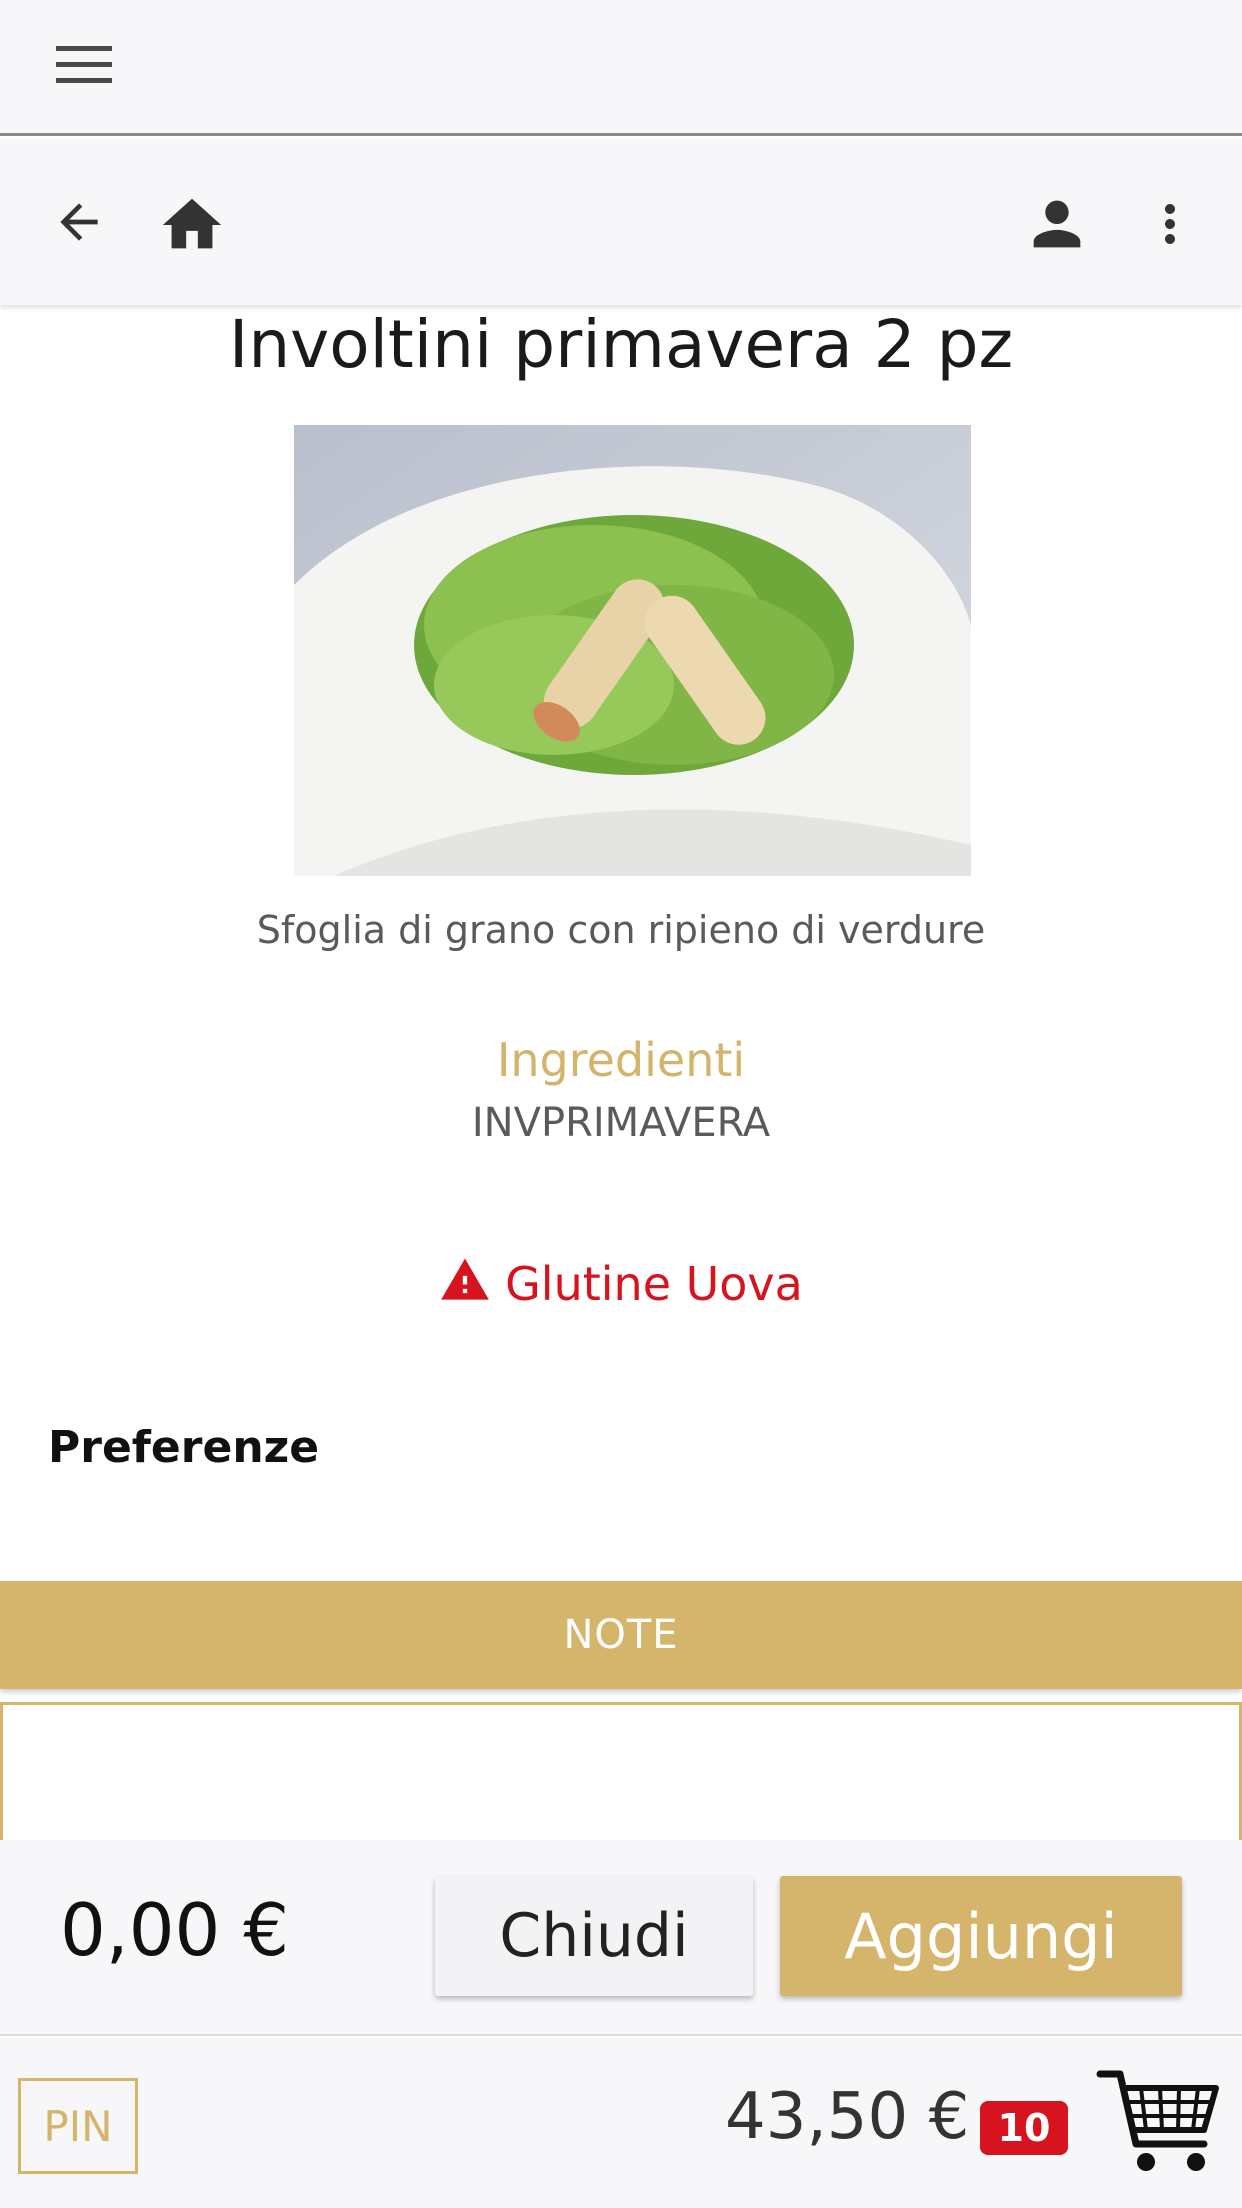 This screenshot has width=1242, height=2208. I want to click on cart-total: 43,50 €, so click(847, 2117).